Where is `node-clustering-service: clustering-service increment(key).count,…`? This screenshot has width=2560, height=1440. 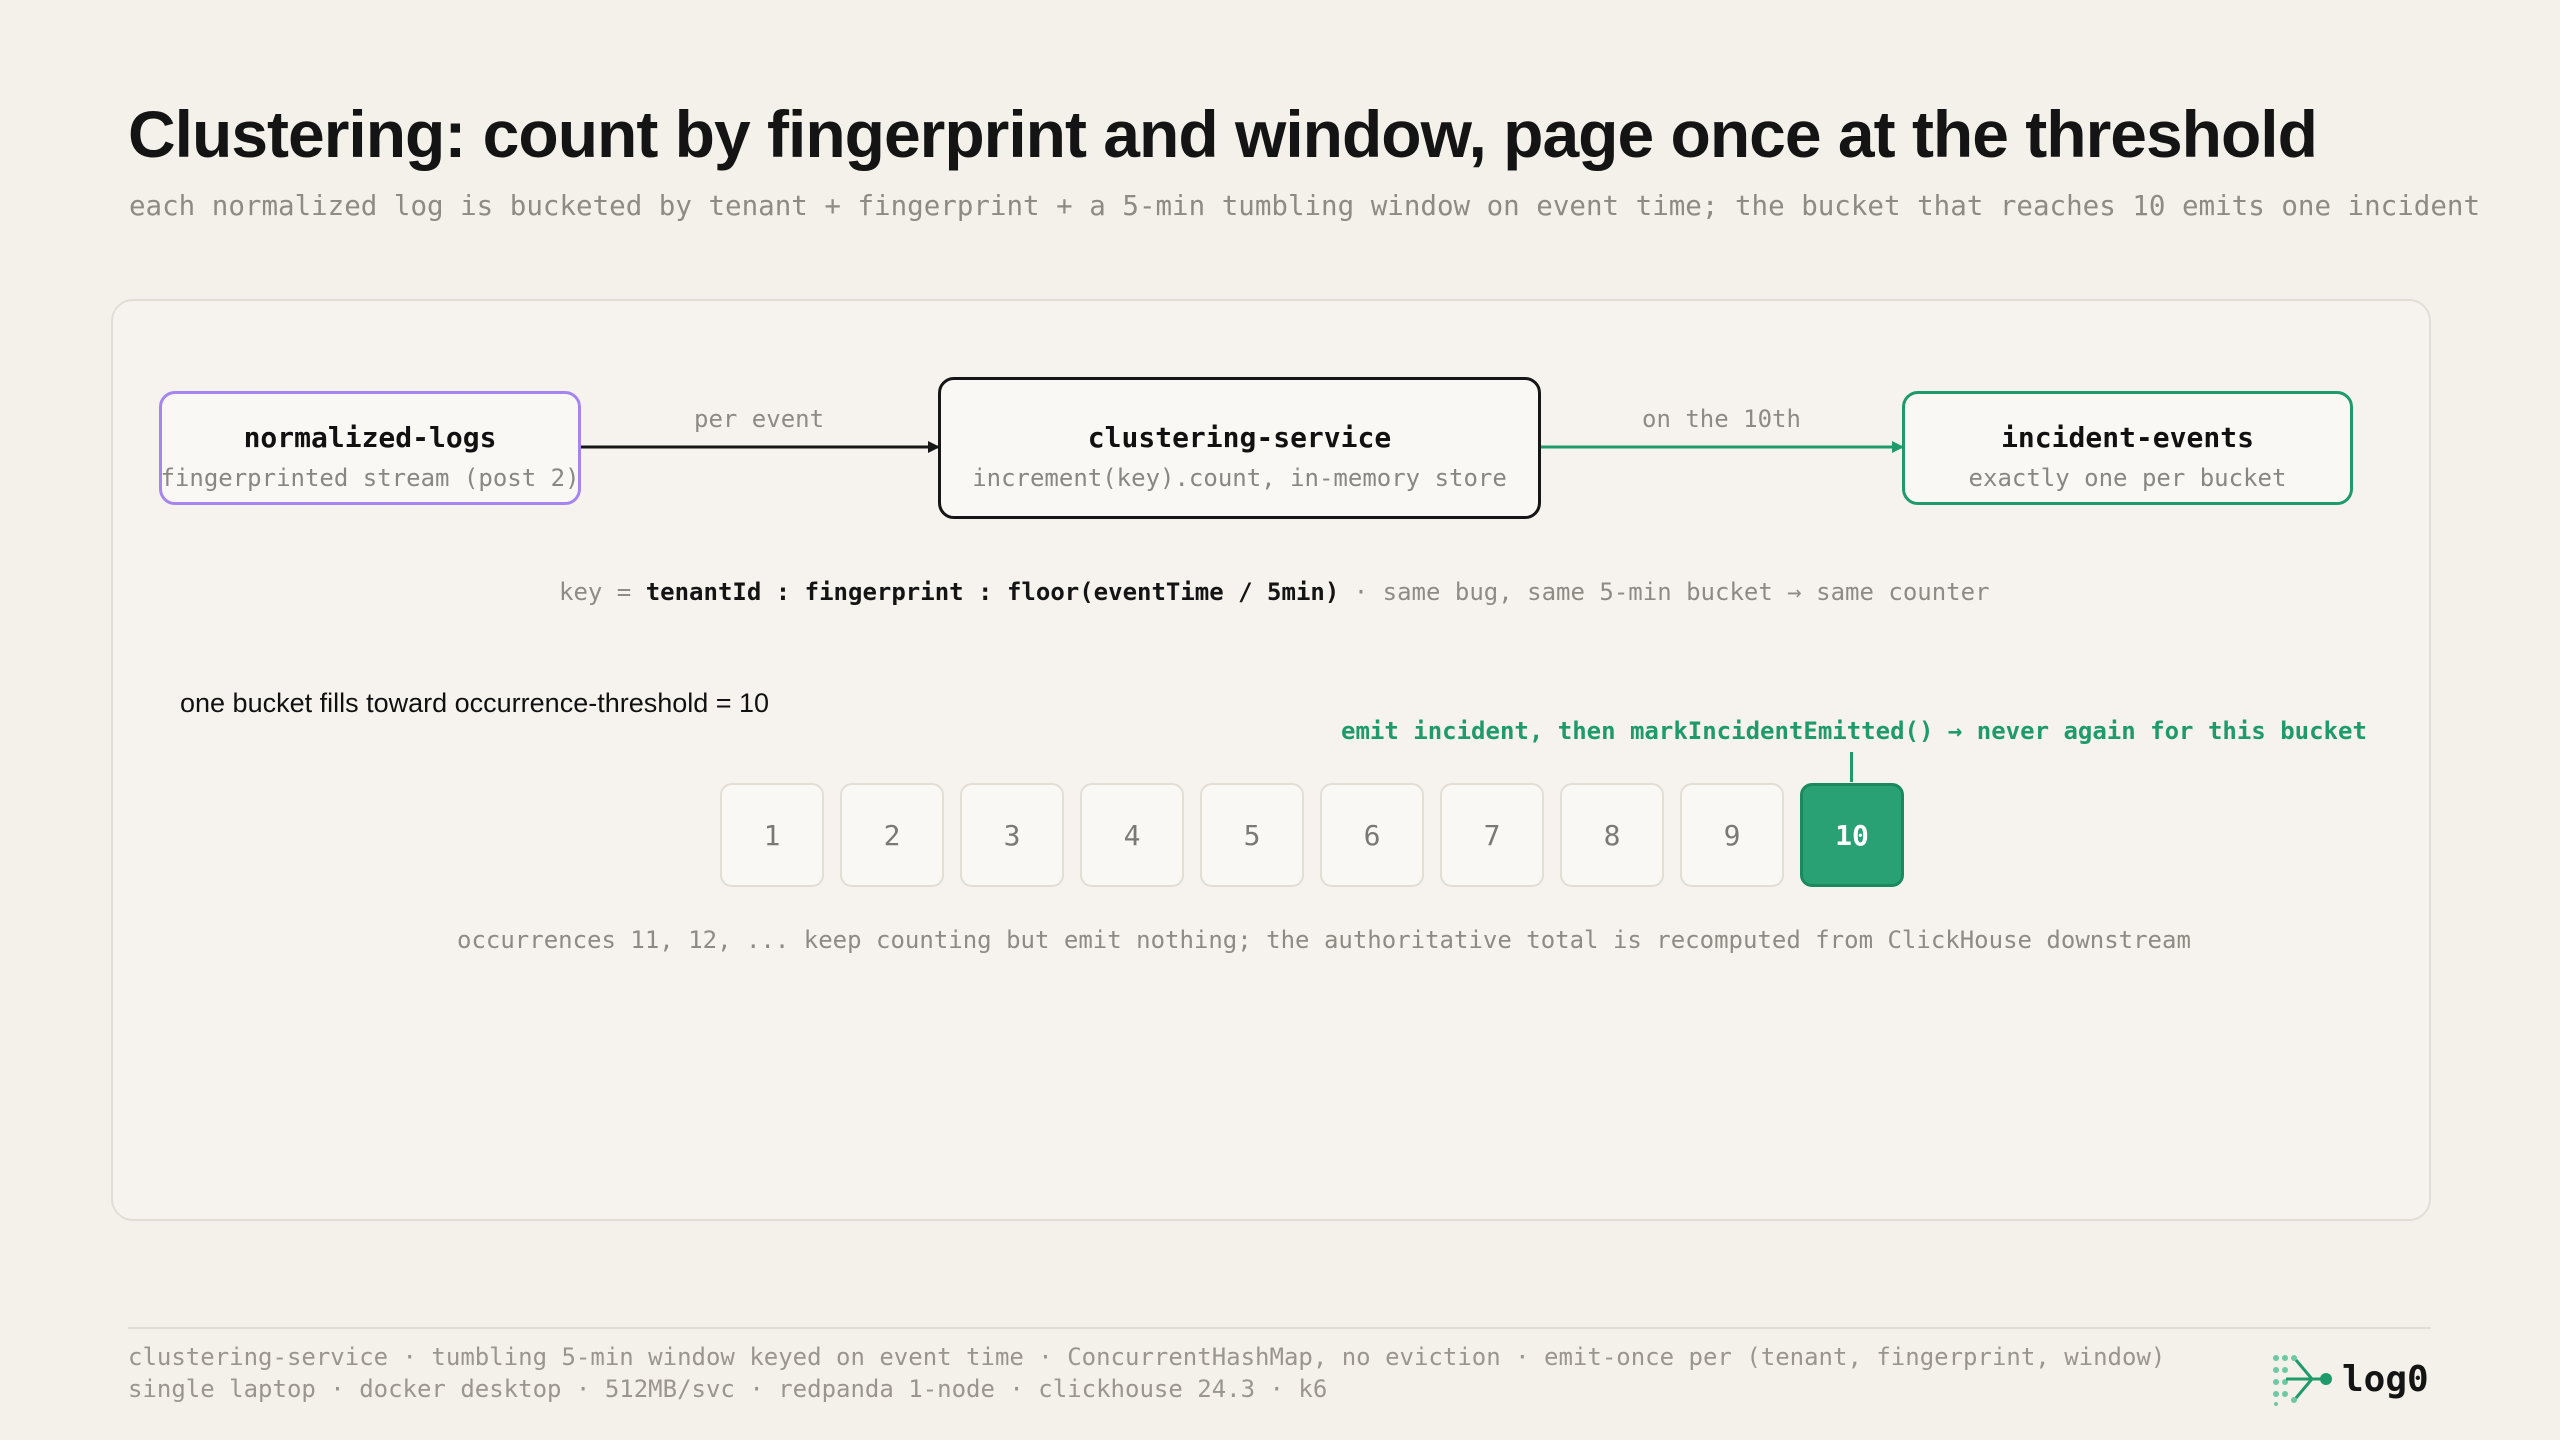 node-clustering-service: clustering-service increment(key).count,… is located at coordinates (1239, 448).